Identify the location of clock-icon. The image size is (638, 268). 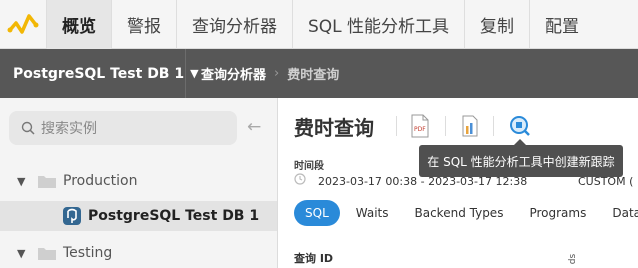
(300, 179).